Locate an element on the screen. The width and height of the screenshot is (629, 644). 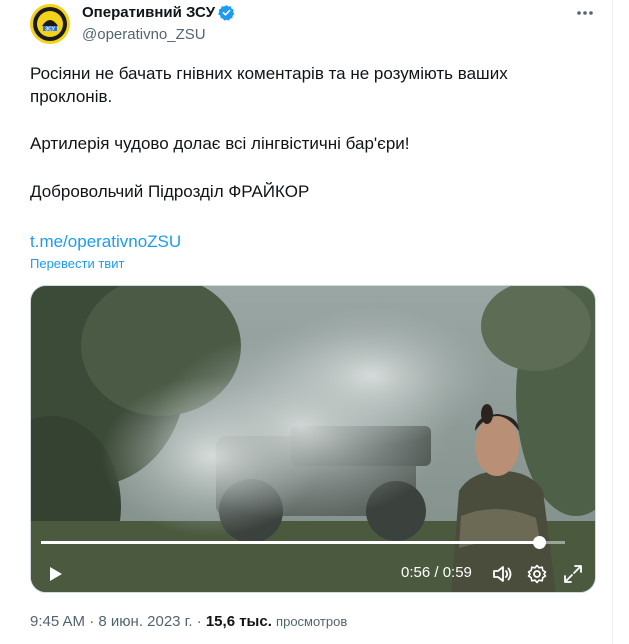
author-name-row: Оперативний ЗСУ is located at coordinates (158, 12).